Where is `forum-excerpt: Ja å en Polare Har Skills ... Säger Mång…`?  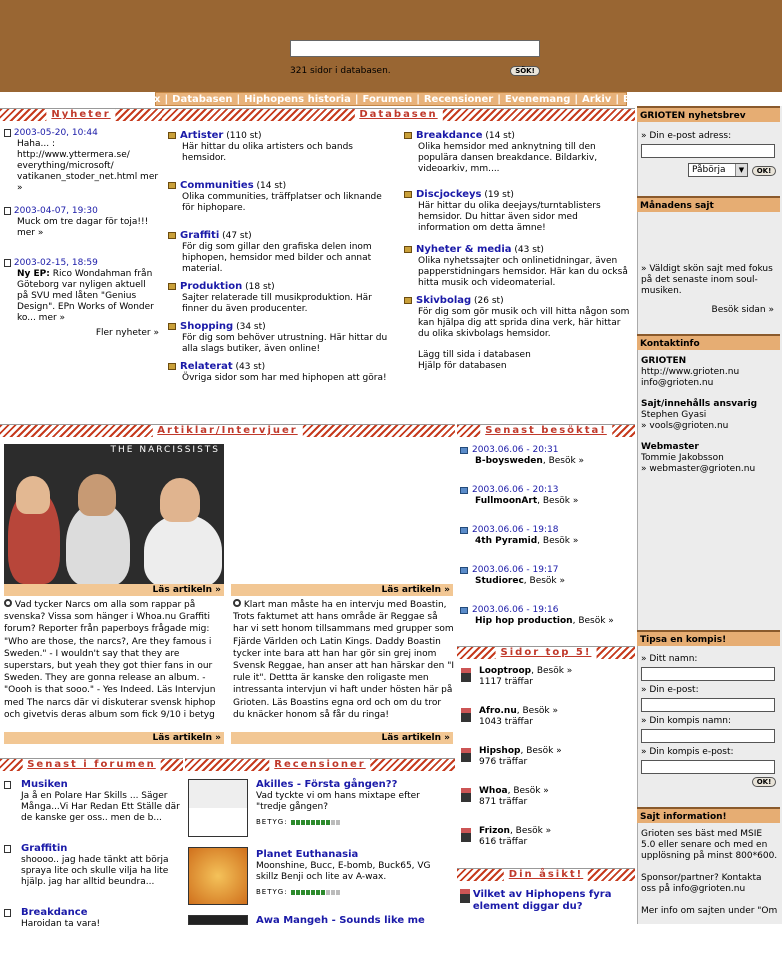
forum-excerpt: Ja å en Polare Har Skills ... Säger Mång… is located at coordinates (100, 807).